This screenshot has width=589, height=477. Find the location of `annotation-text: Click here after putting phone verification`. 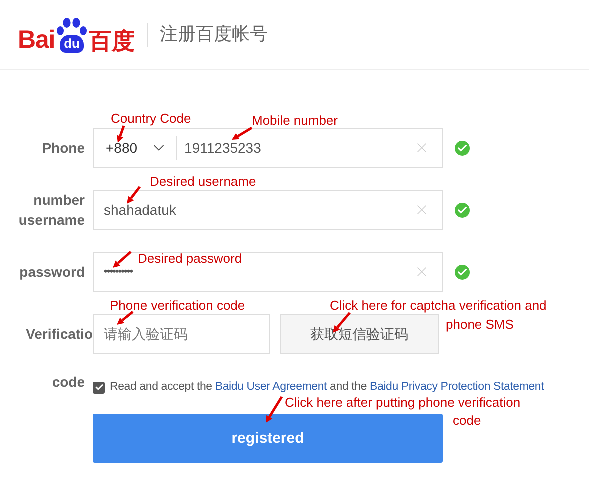

annotation-text: Click here after putting phone verification is located at coordinates (403, 402).